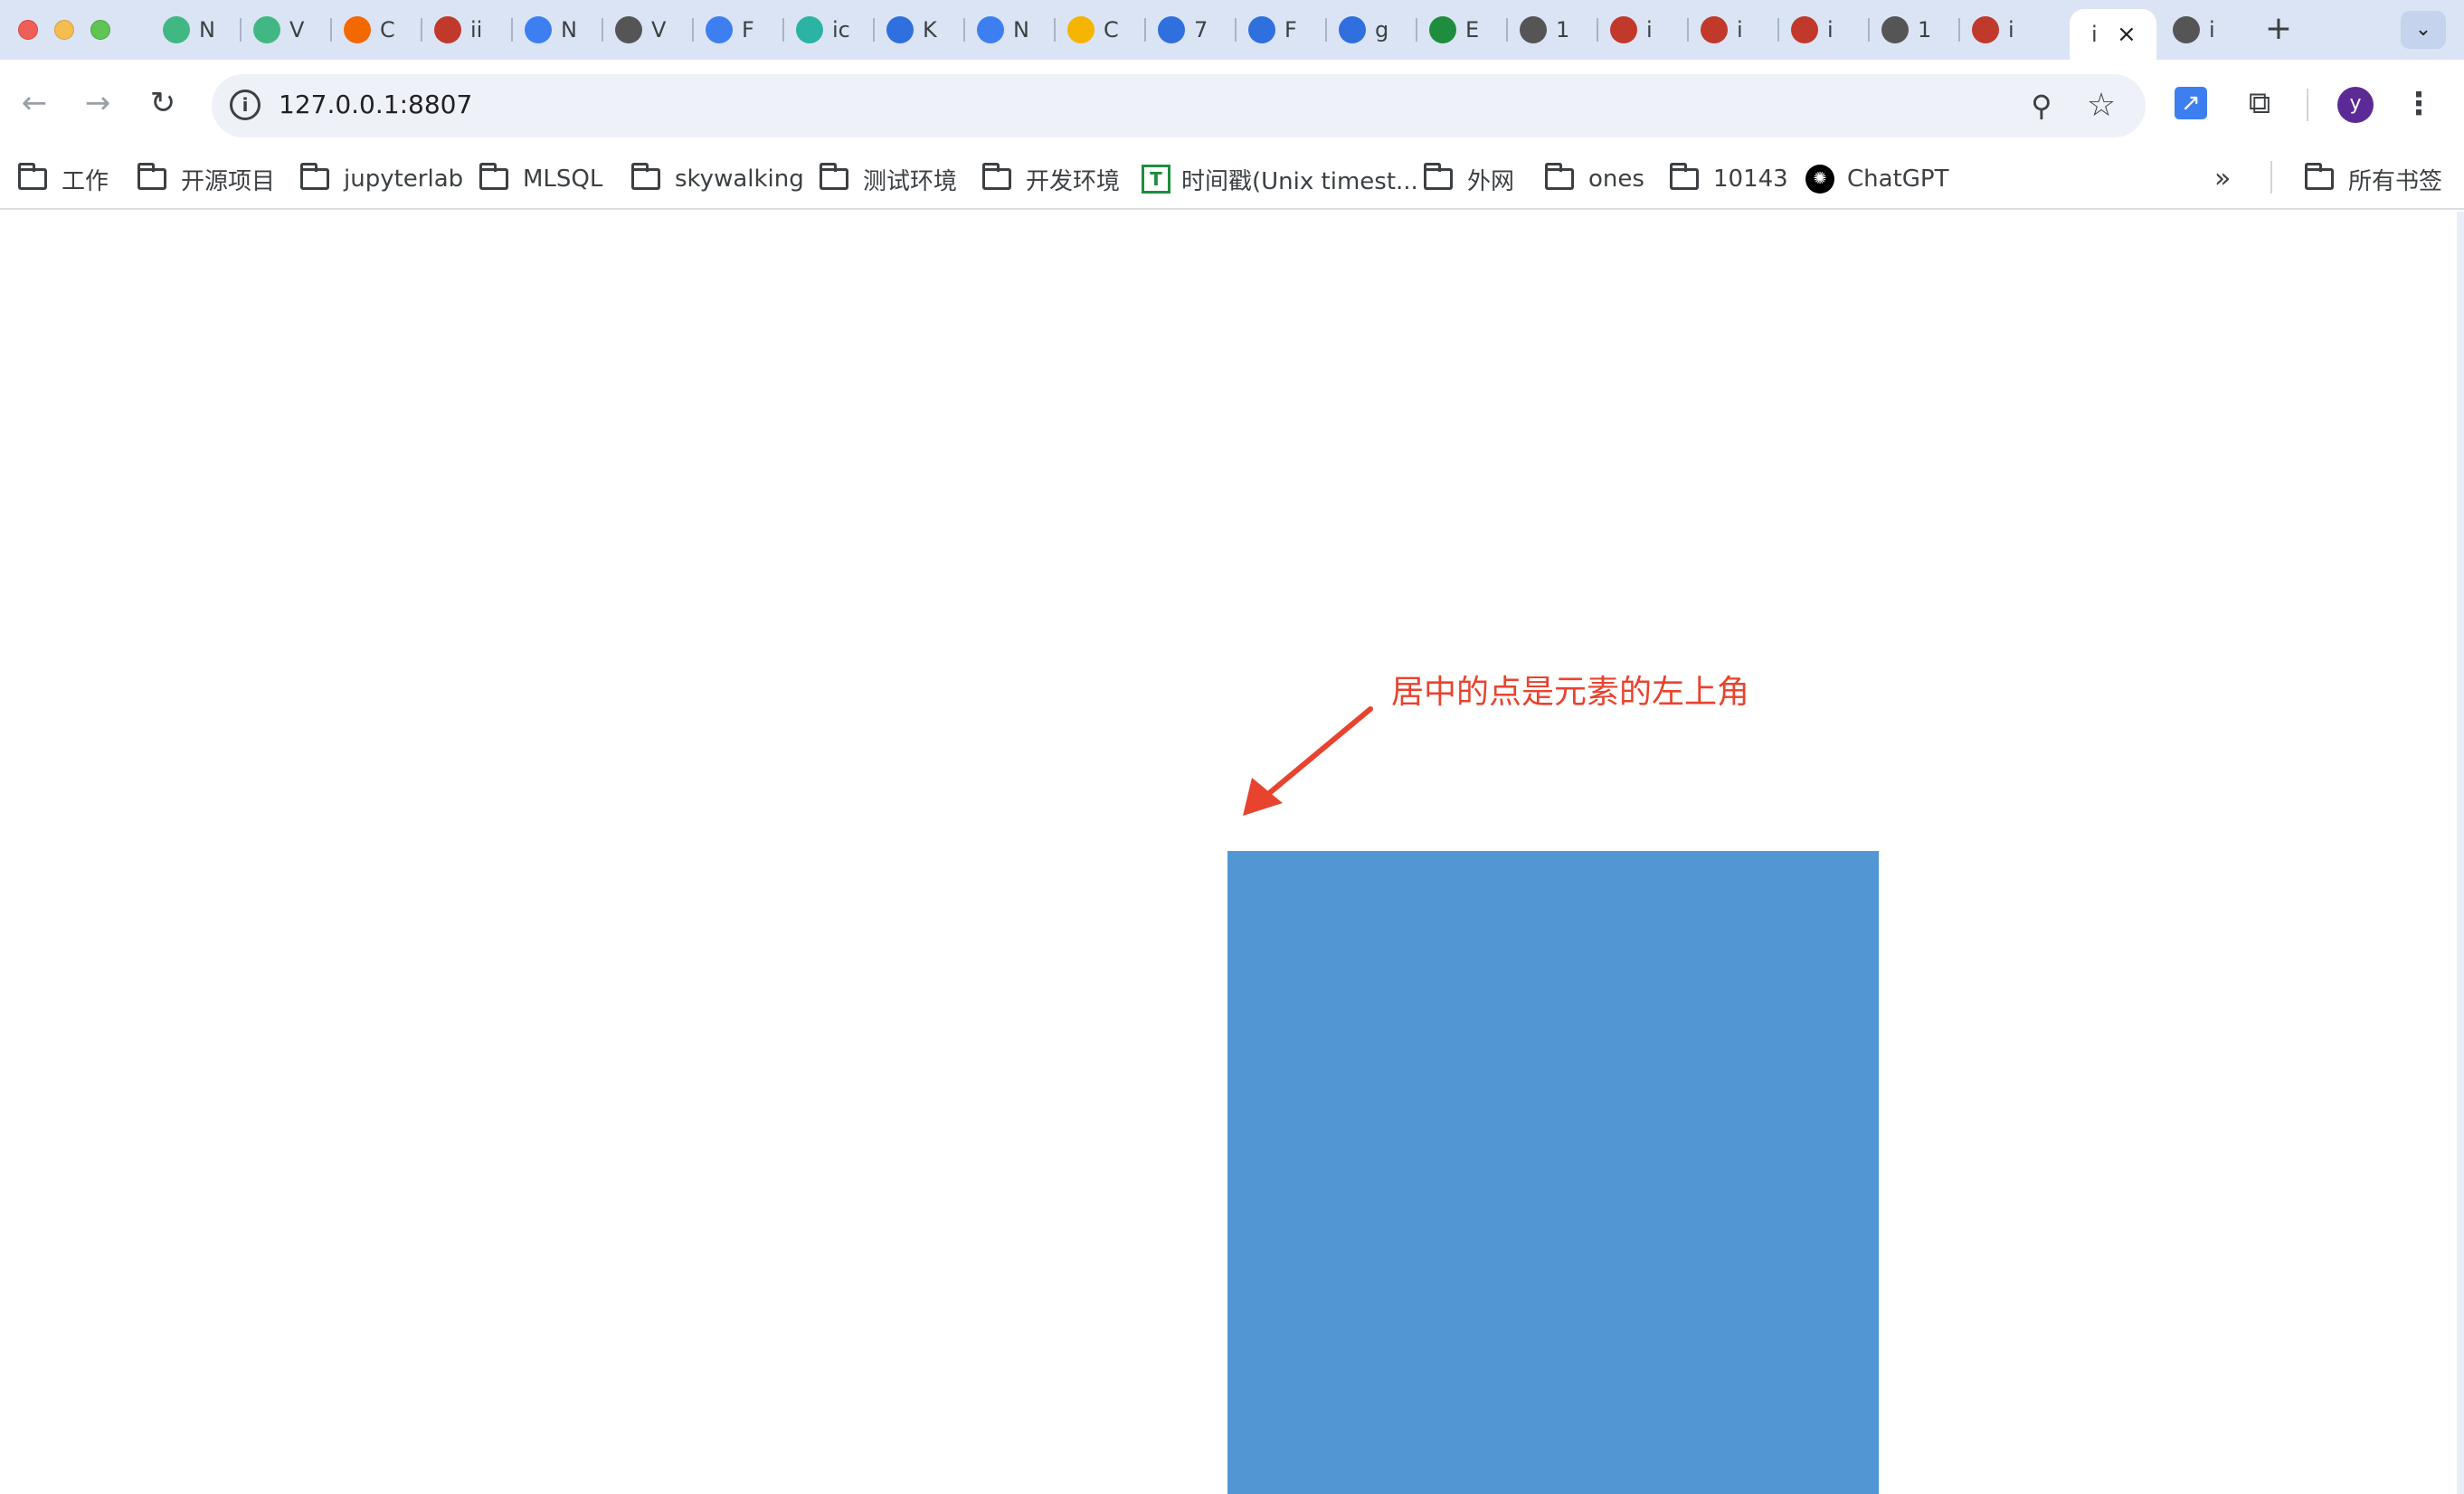  I want to click on chatgpt-icon: ✺, so click(1819, 179).